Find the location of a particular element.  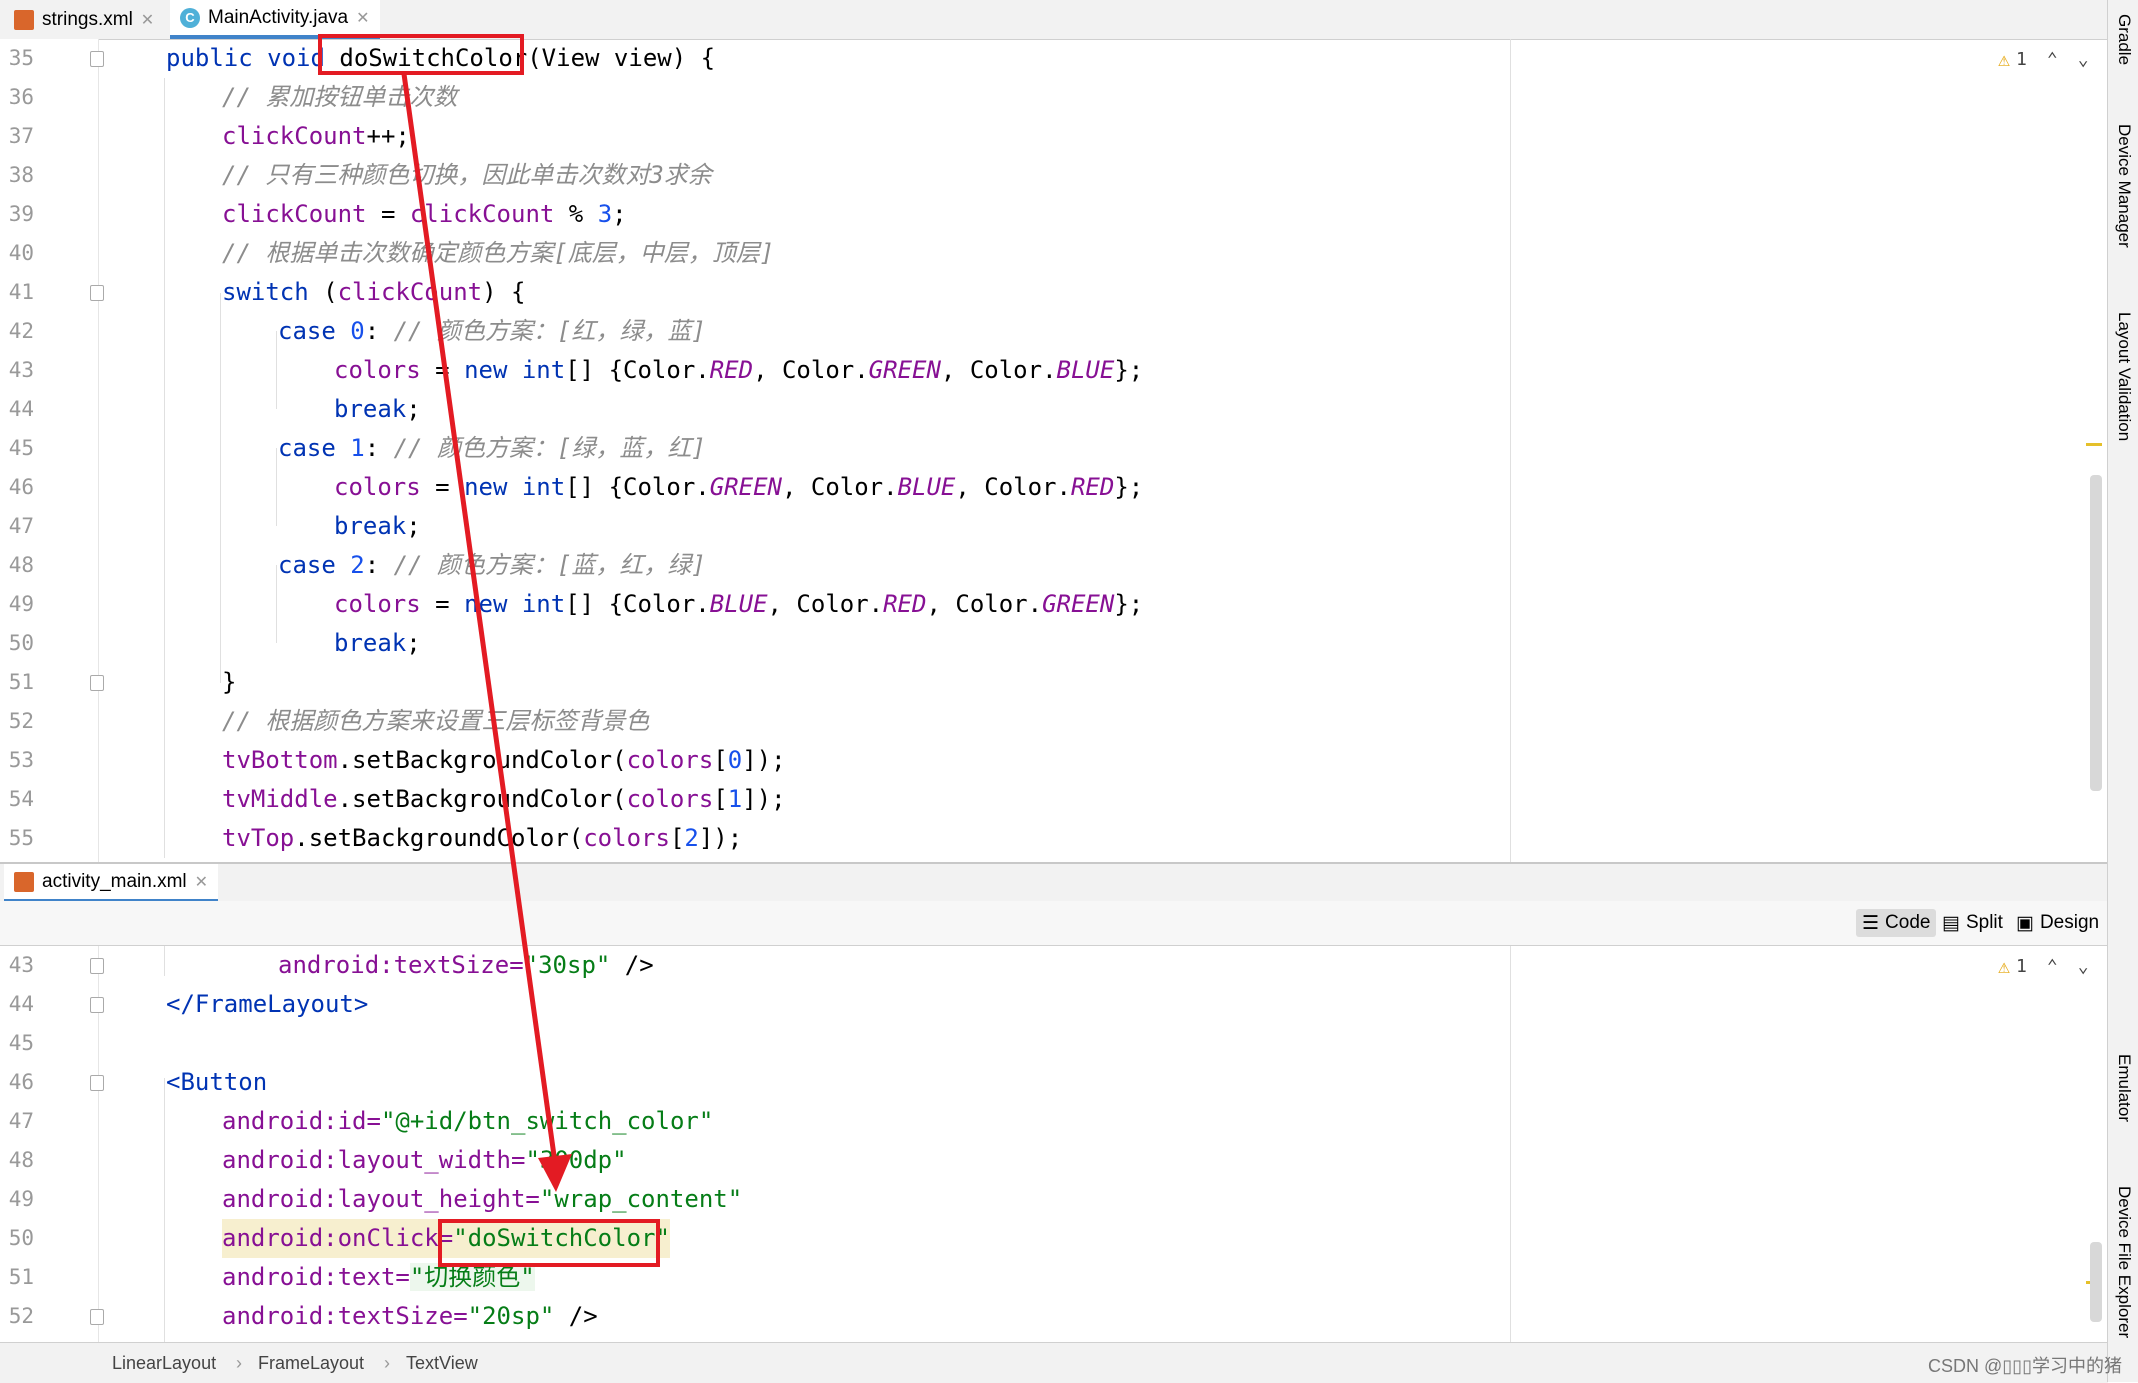

line-number: 38 is located at coordinates (21, 175).